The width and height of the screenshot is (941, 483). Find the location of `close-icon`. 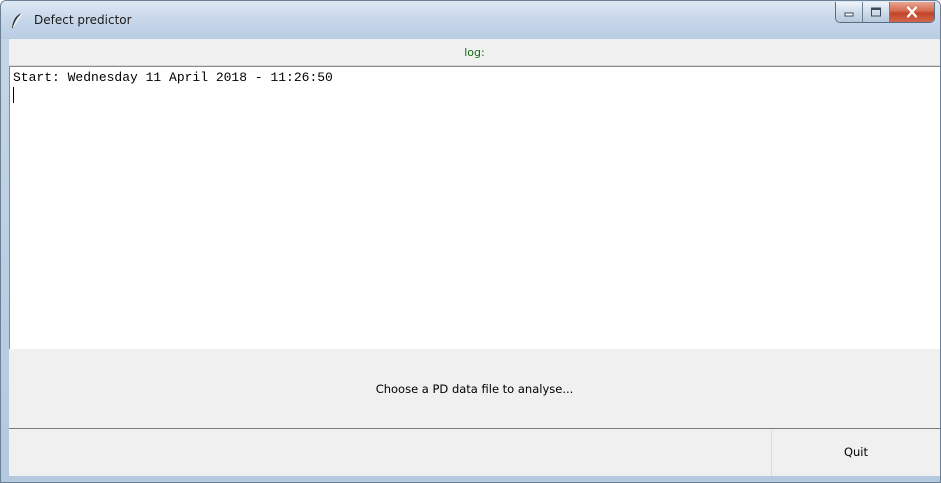

close-icon is located at coordinates (912, 12).